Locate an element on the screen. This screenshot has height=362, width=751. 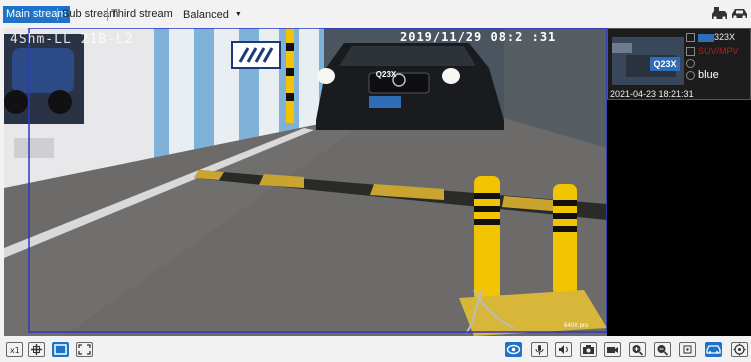
capture-time: 2021-04-23 18:21:31 is located at coordinates (652, 94).